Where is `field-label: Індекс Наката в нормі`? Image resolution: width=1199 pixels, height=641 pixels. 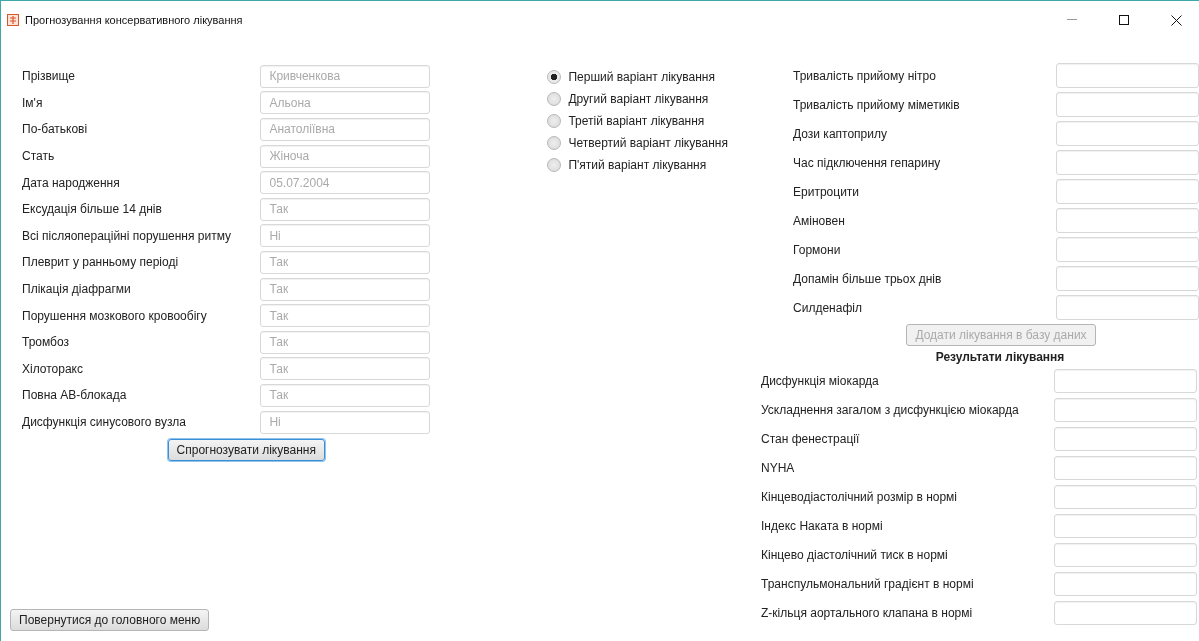 field-label: Індекс Наката в нормі is located at coordinates (822, 525).